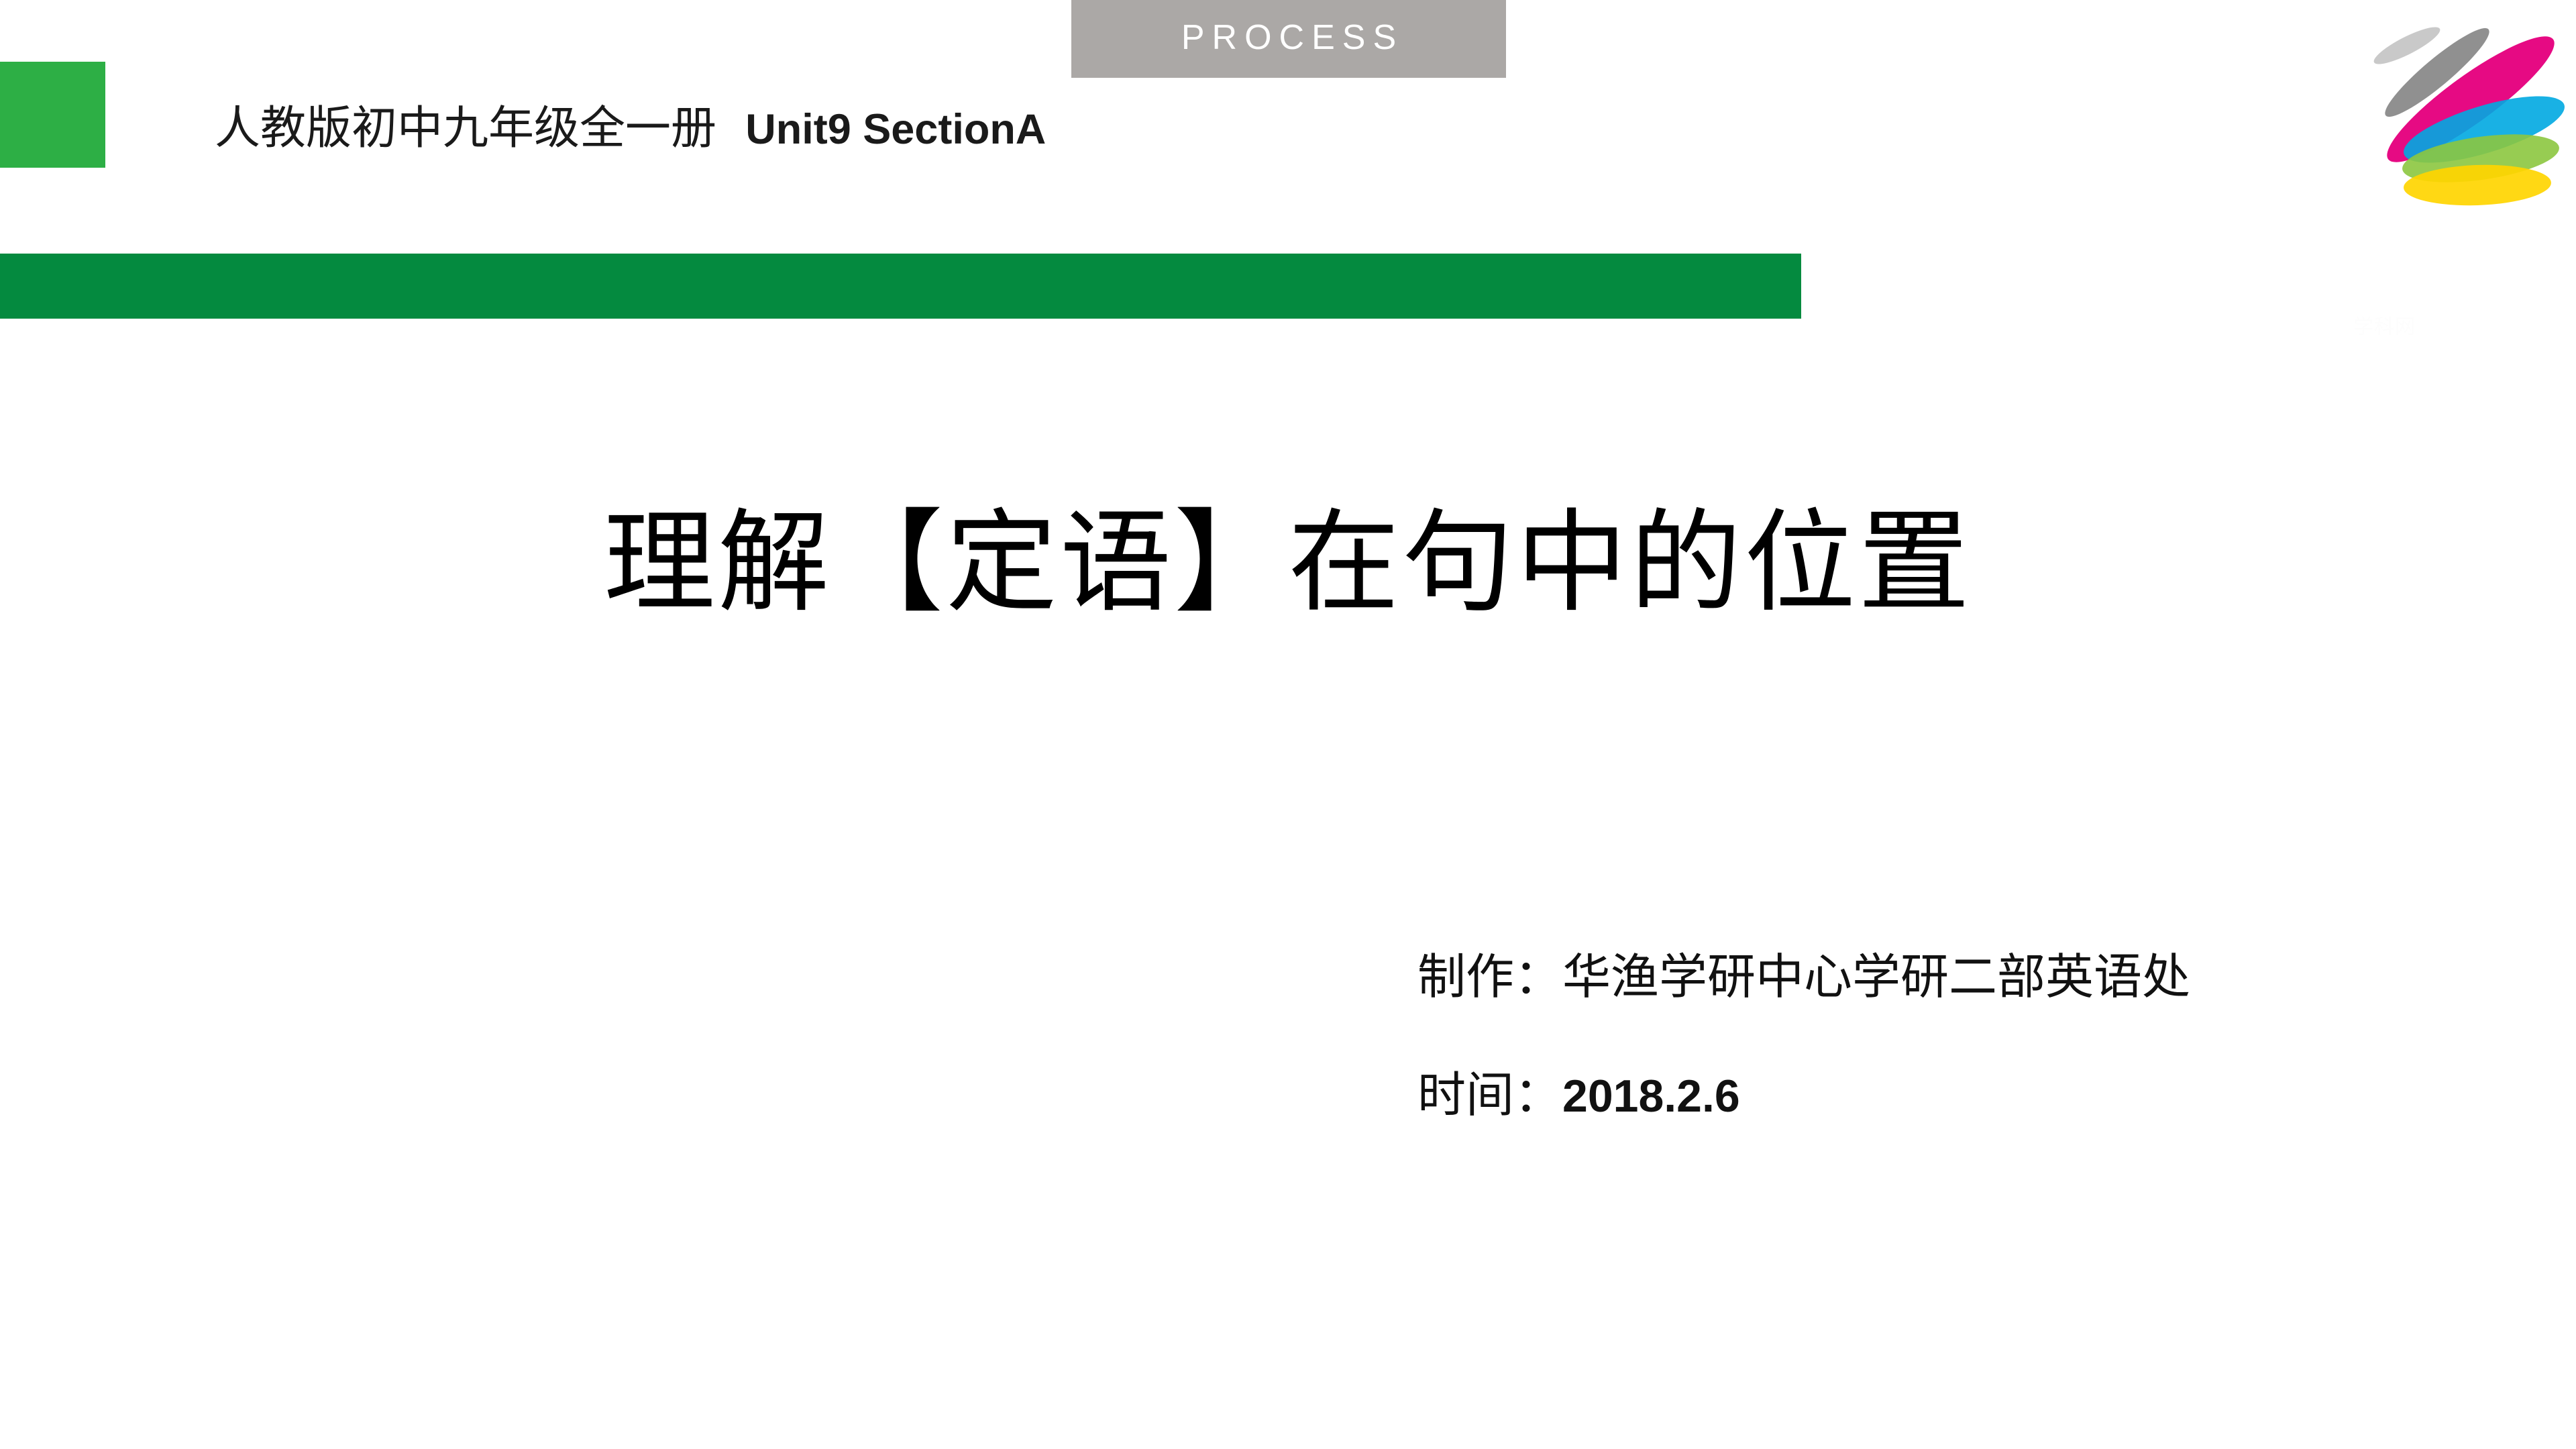 Image resolution: width=2576 pixels, height=1449 pixels. Describe the element at coordinates (466, 128) in the screenshot. I see `header-course-cn: 人教版初中九年级全一册` at that location.